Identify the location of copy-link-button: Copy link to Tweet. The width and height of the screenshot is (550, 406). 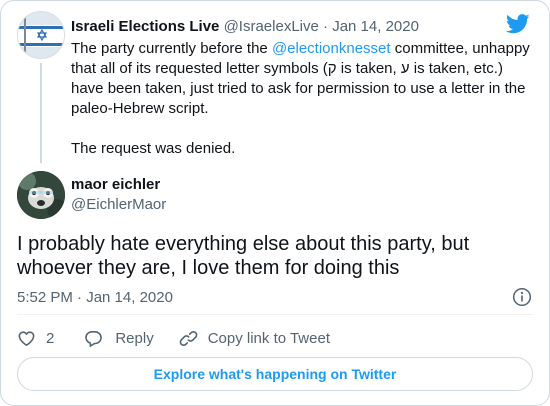
(254, 338).